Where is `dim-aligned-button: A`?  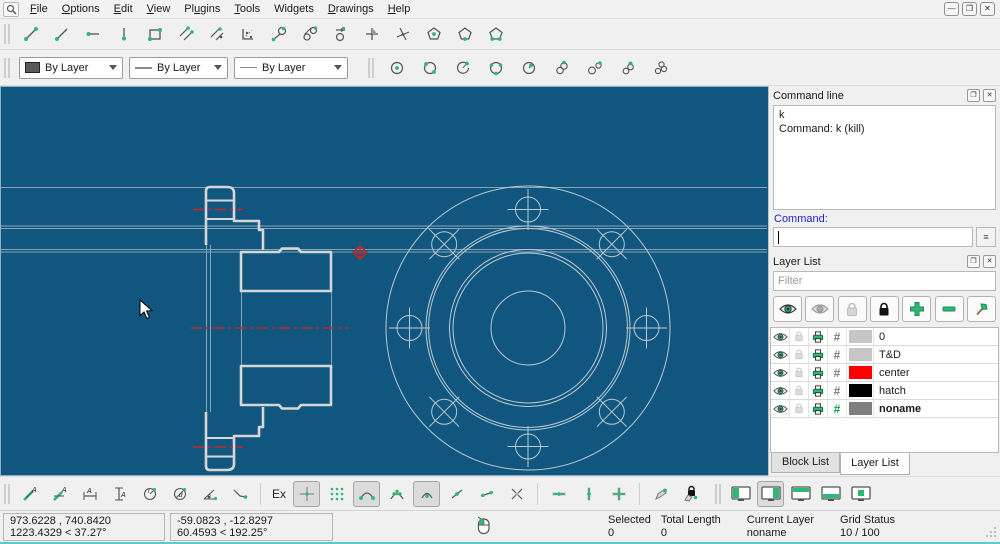 dim-aligned-button: A is located at coordinates (29, 494).